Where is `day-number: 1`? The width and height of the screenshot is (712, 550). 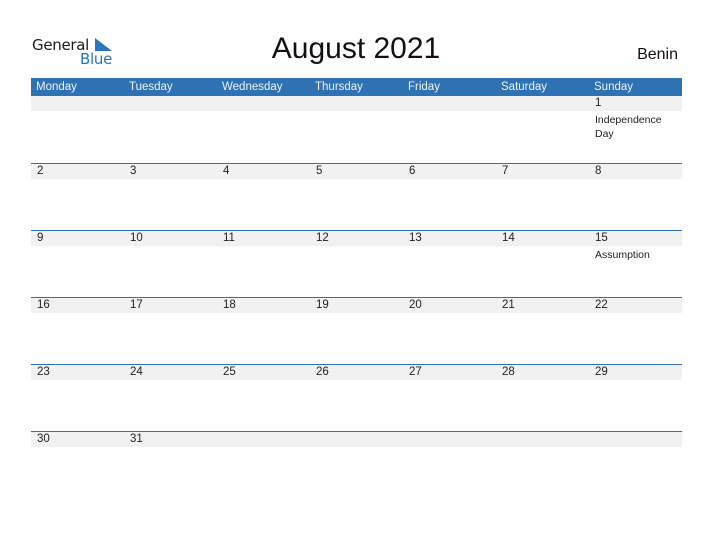 day-number: 1 is located at coordinates (598, 103).